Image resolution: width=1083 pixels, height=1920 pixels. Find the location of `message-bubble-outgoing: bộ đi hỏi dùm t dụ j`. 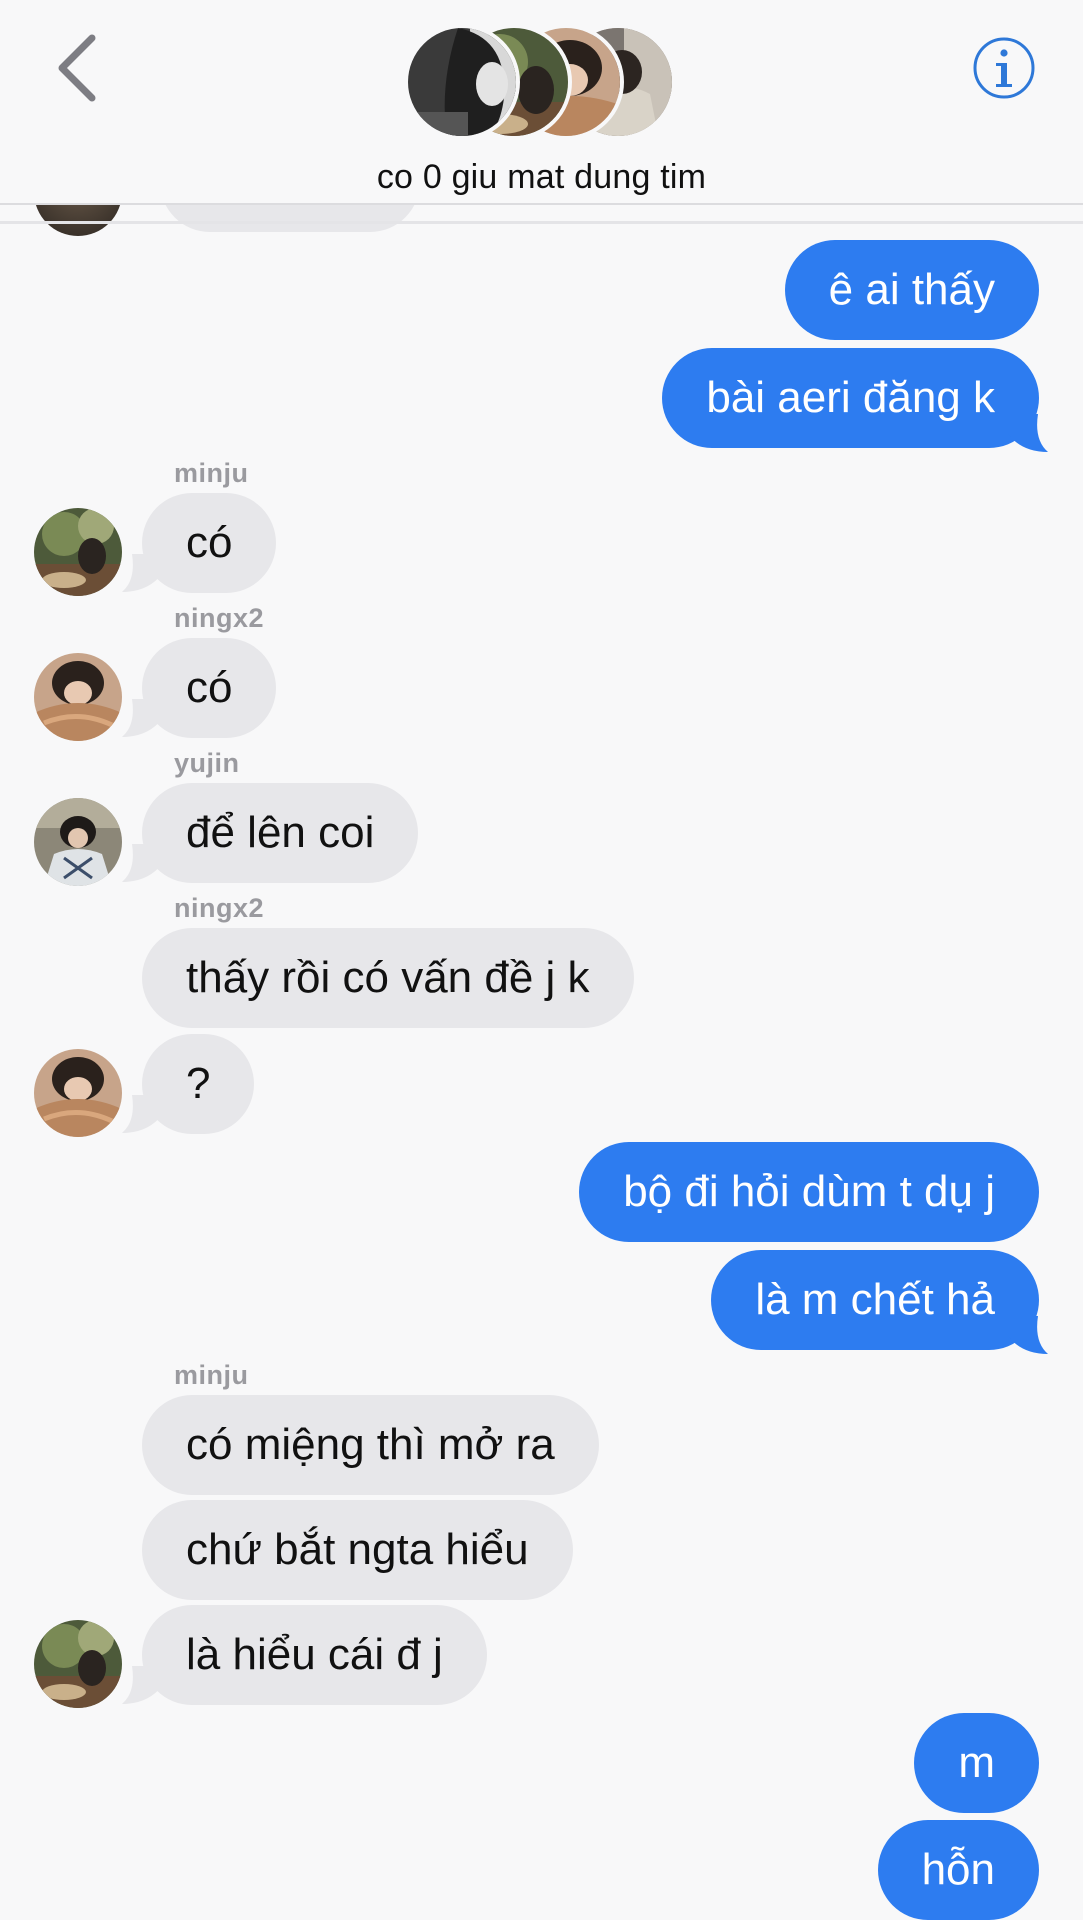

message-bubble-outgoing: bộ đi hỏi dùm t dụ j is located at coordinates (809, 1192).